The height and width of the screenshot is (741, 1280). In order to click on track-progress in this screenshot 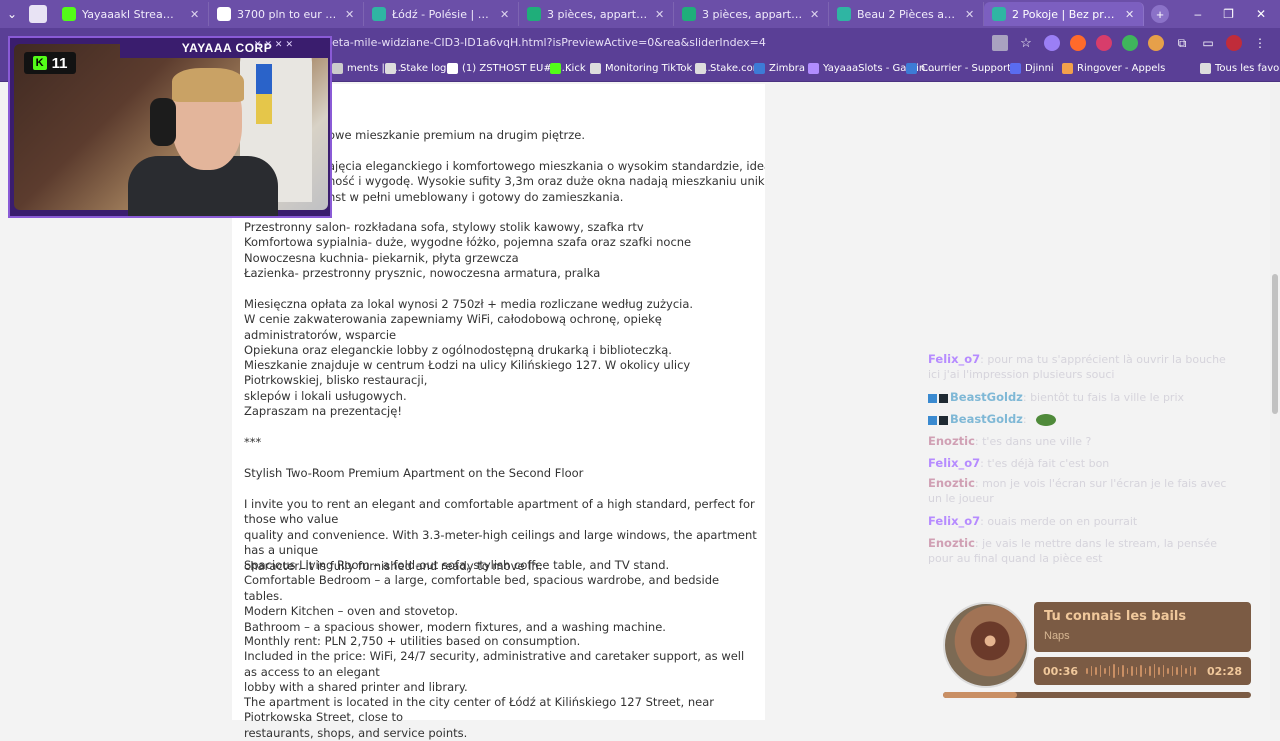, I will do `click(1097, 695)`.